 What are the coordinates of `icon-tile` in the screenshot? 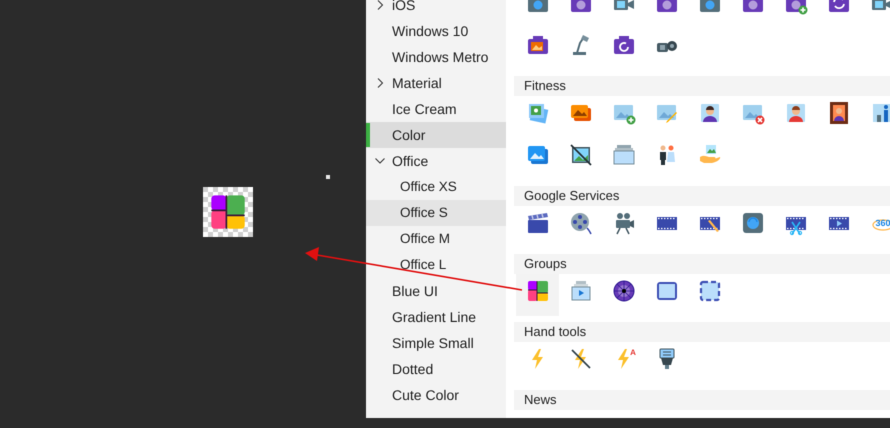 It's located at (537, 295).